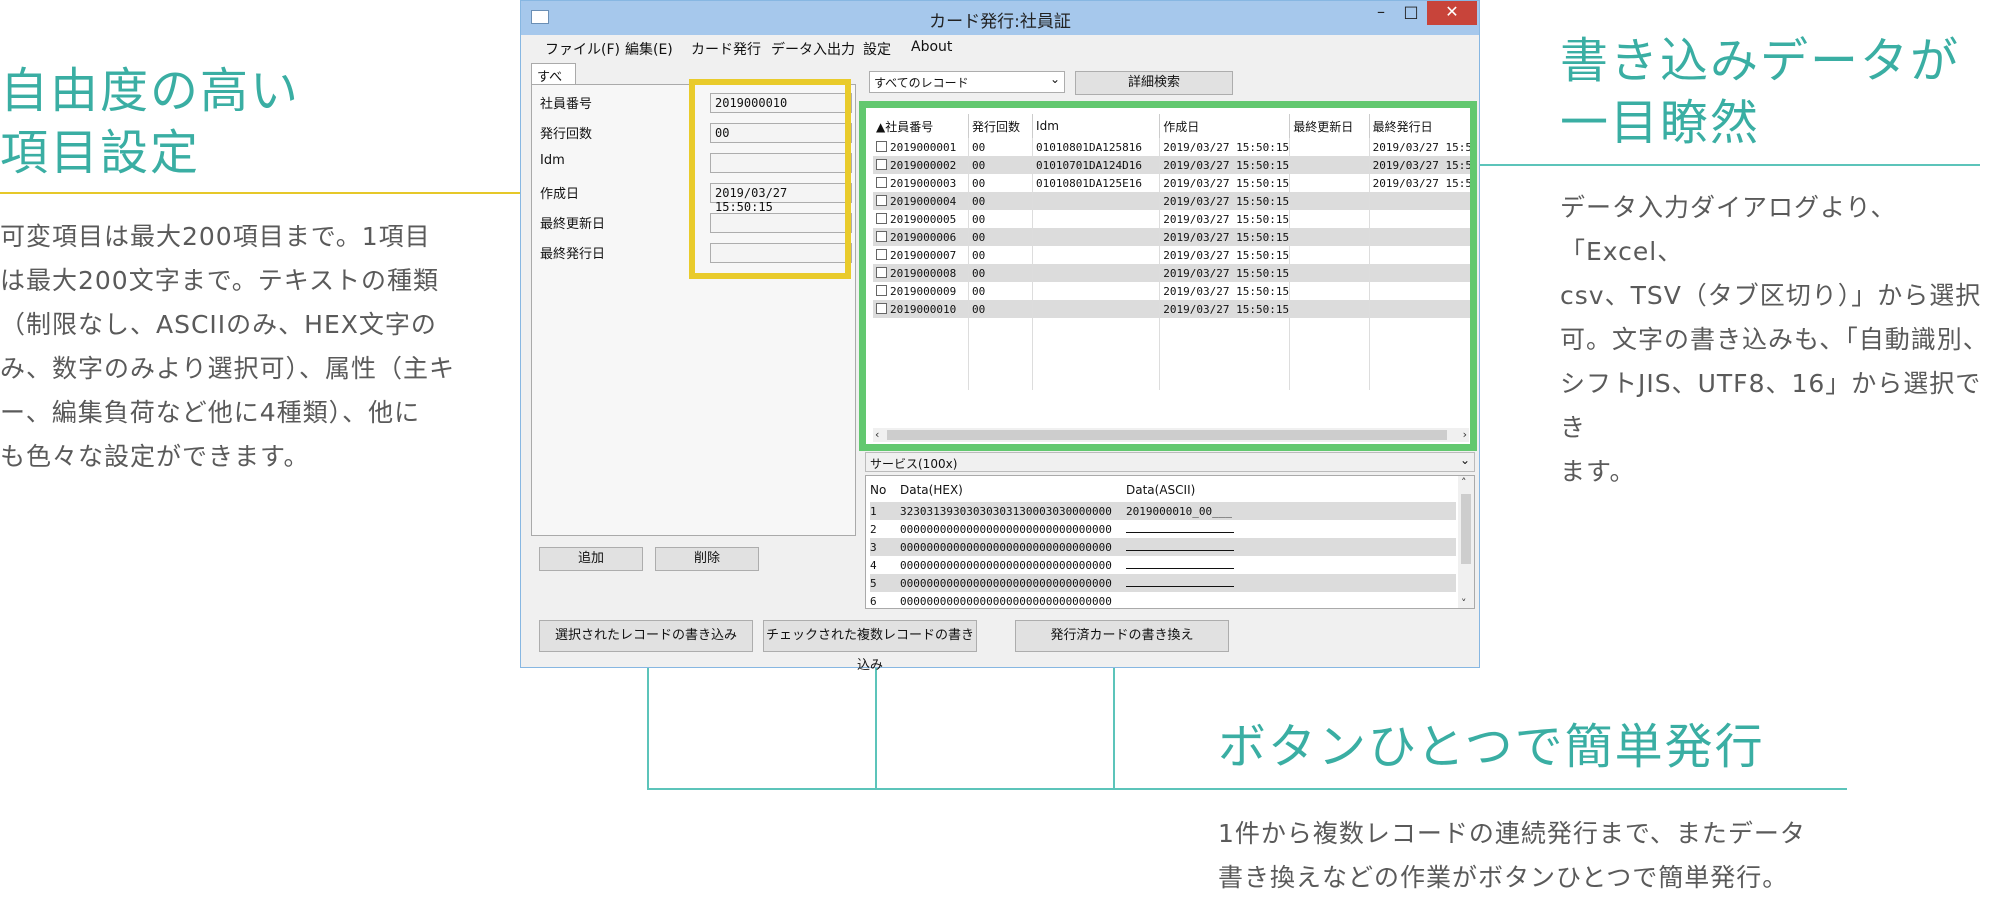 Image resolution: width=2000 pixels, height=900 pixels. Describe the element at coordinates (155, 456) in the screenshot. I see `callout-left-desc-line: も色々な設定ができます。` at that location.